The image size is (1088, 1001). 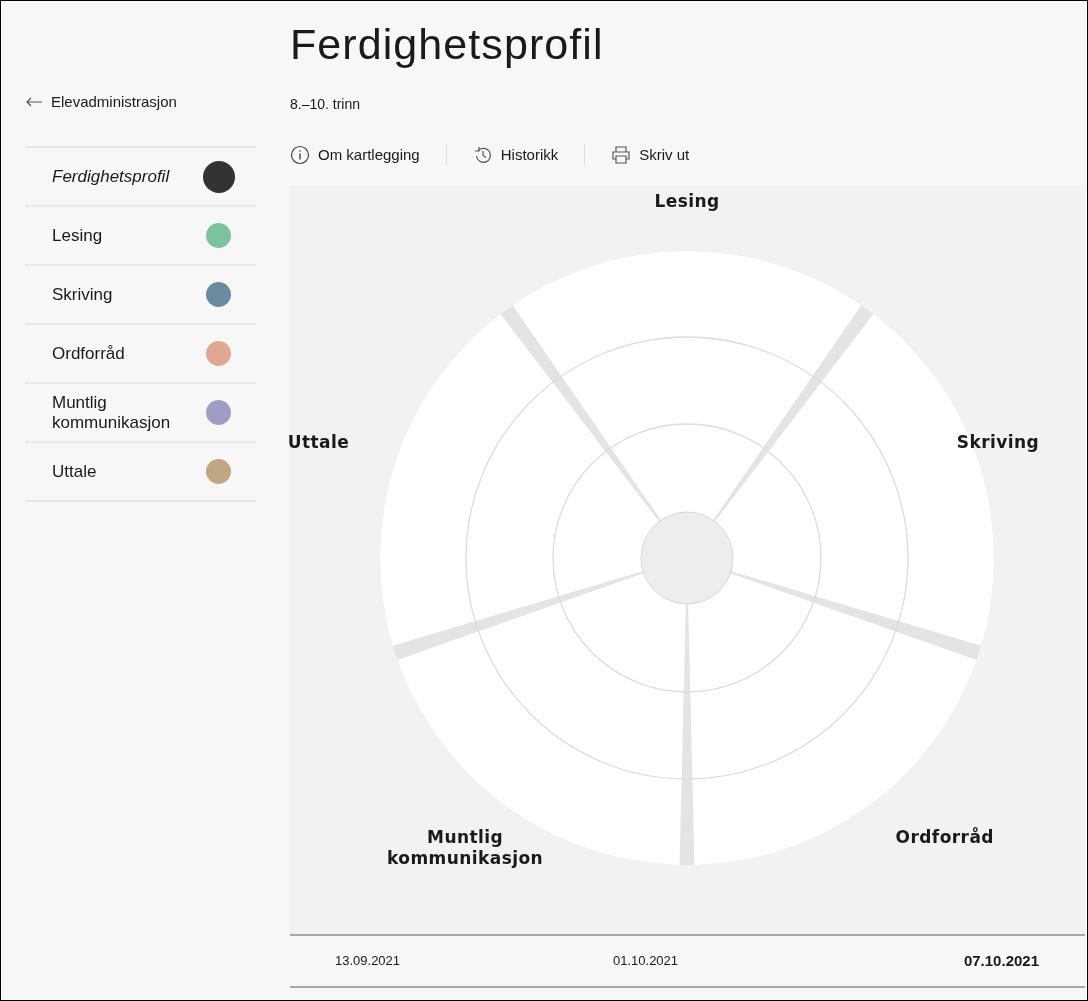 What do you see at coordinates (140, 295) in the screenshot?
I see `sidebar-item: Skriving` at bounding box center [140, 295].